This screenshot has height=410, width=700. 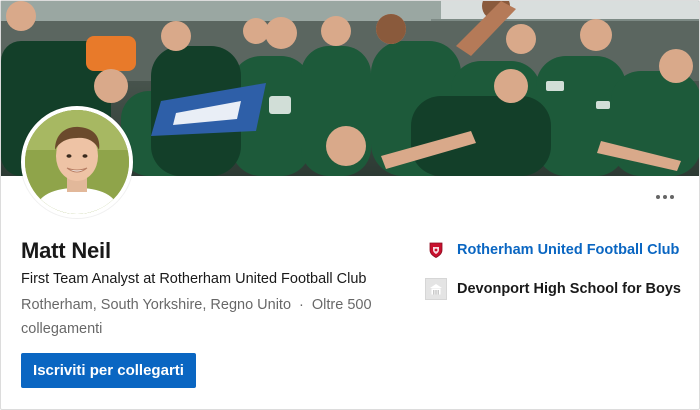 I want to click on current-company-link: Rotherham United Football Club, so click(x=552, y=250).